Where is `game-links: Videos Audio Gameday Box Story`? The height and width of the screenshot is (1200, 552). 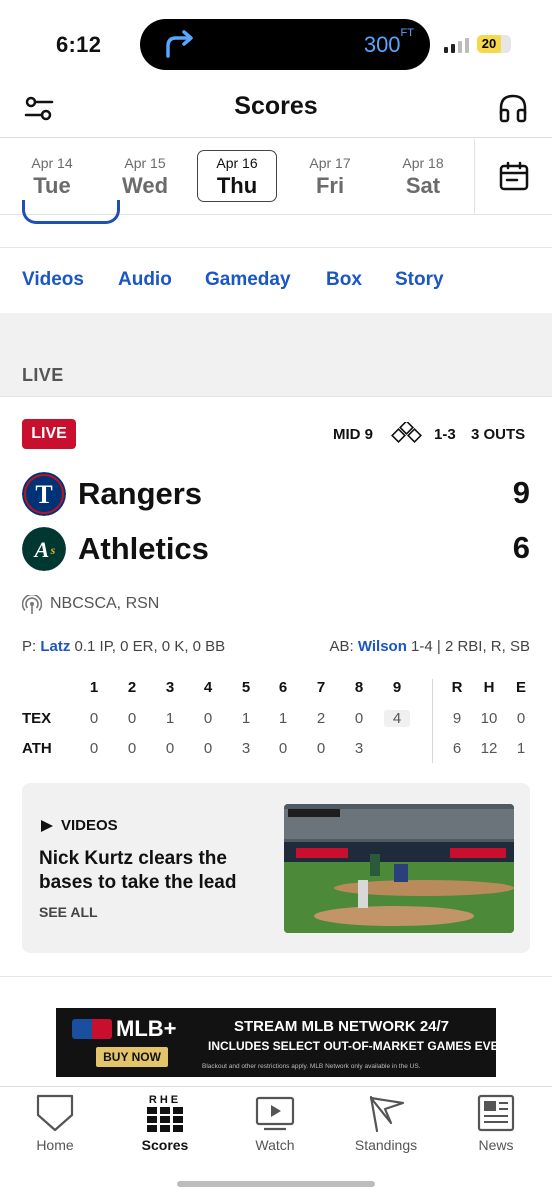
game-links: Videos Audio Gameday Box Story is located at coordinates (276, 280).